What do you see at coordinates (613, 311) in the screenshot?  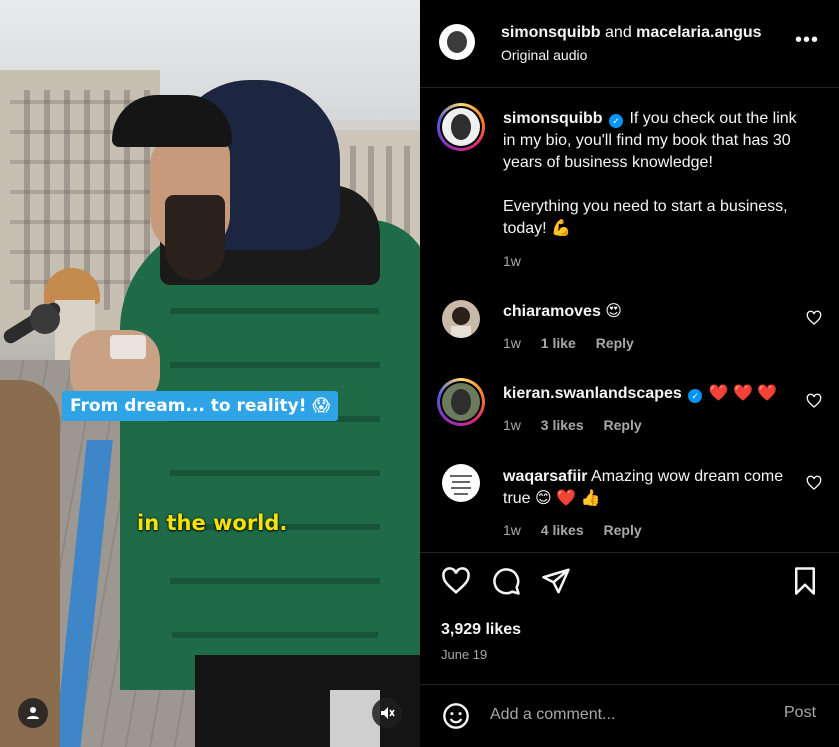 I see `comment-text: 😍` at bounding box center [613, 311].